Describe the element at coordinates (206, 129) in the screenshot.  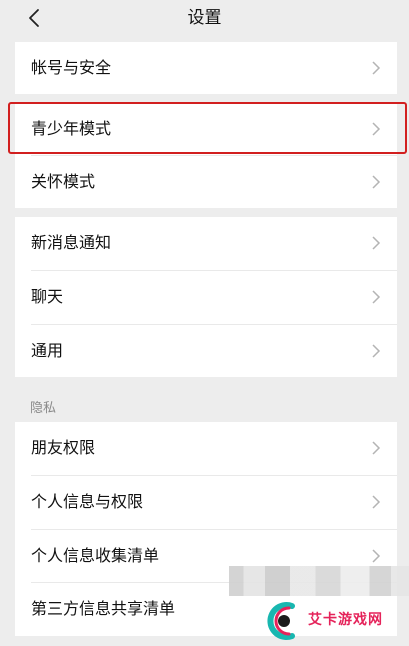
I see `settings-item-teen-mode: 青少年模式` at that location.